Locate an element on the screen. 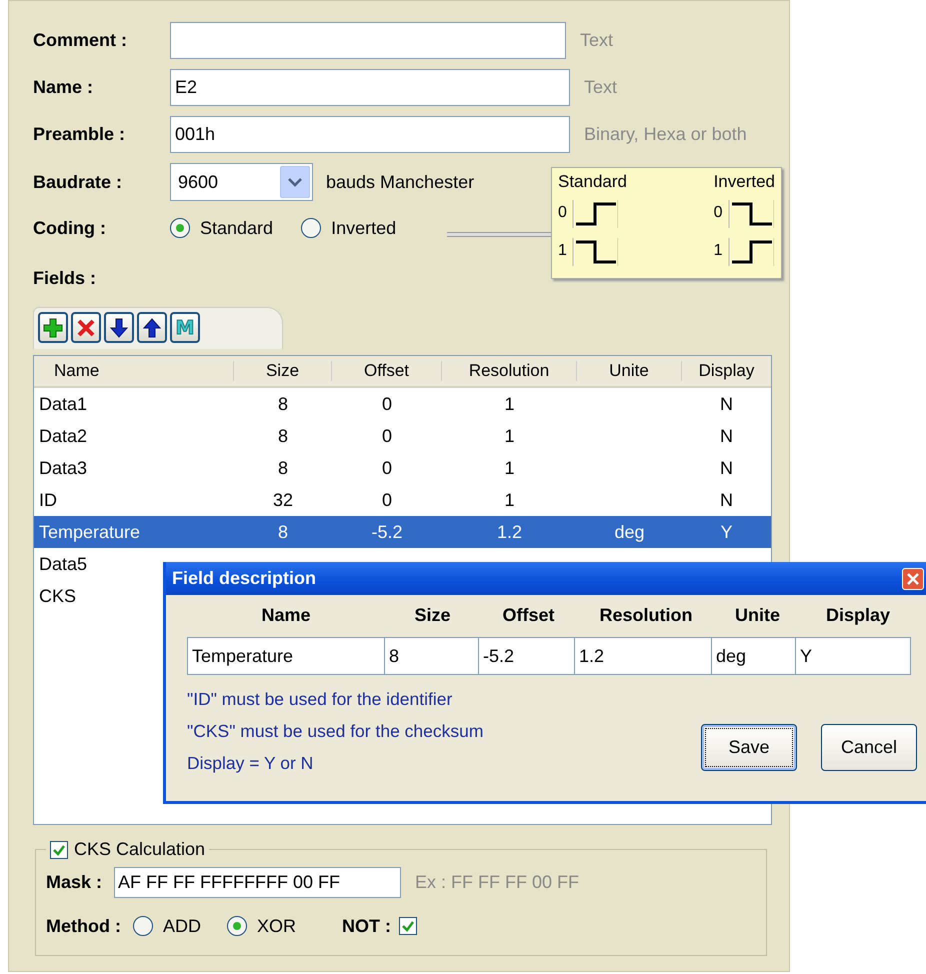 Image resolution: width=926 pixels, height=974 pixels. table-cell-text: Temperature is located at coordinates (90, 532).